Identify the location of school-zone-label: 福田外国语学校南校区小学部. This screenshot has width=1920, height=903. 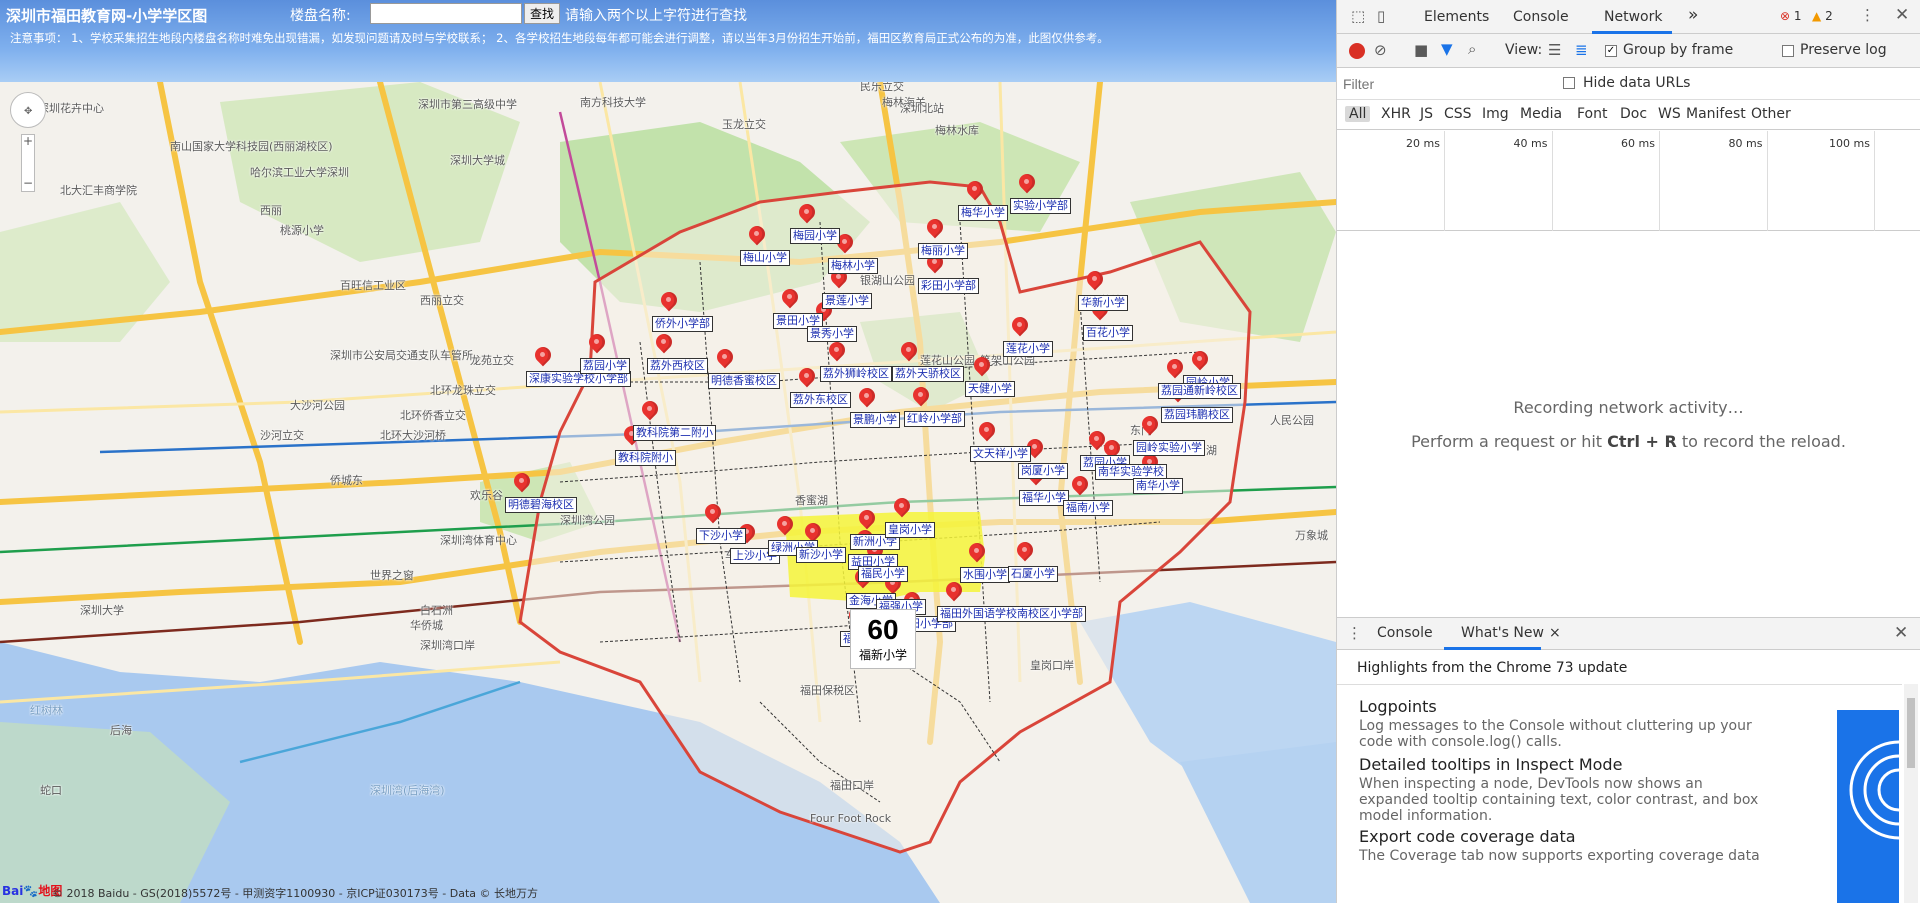
(1011, 614).